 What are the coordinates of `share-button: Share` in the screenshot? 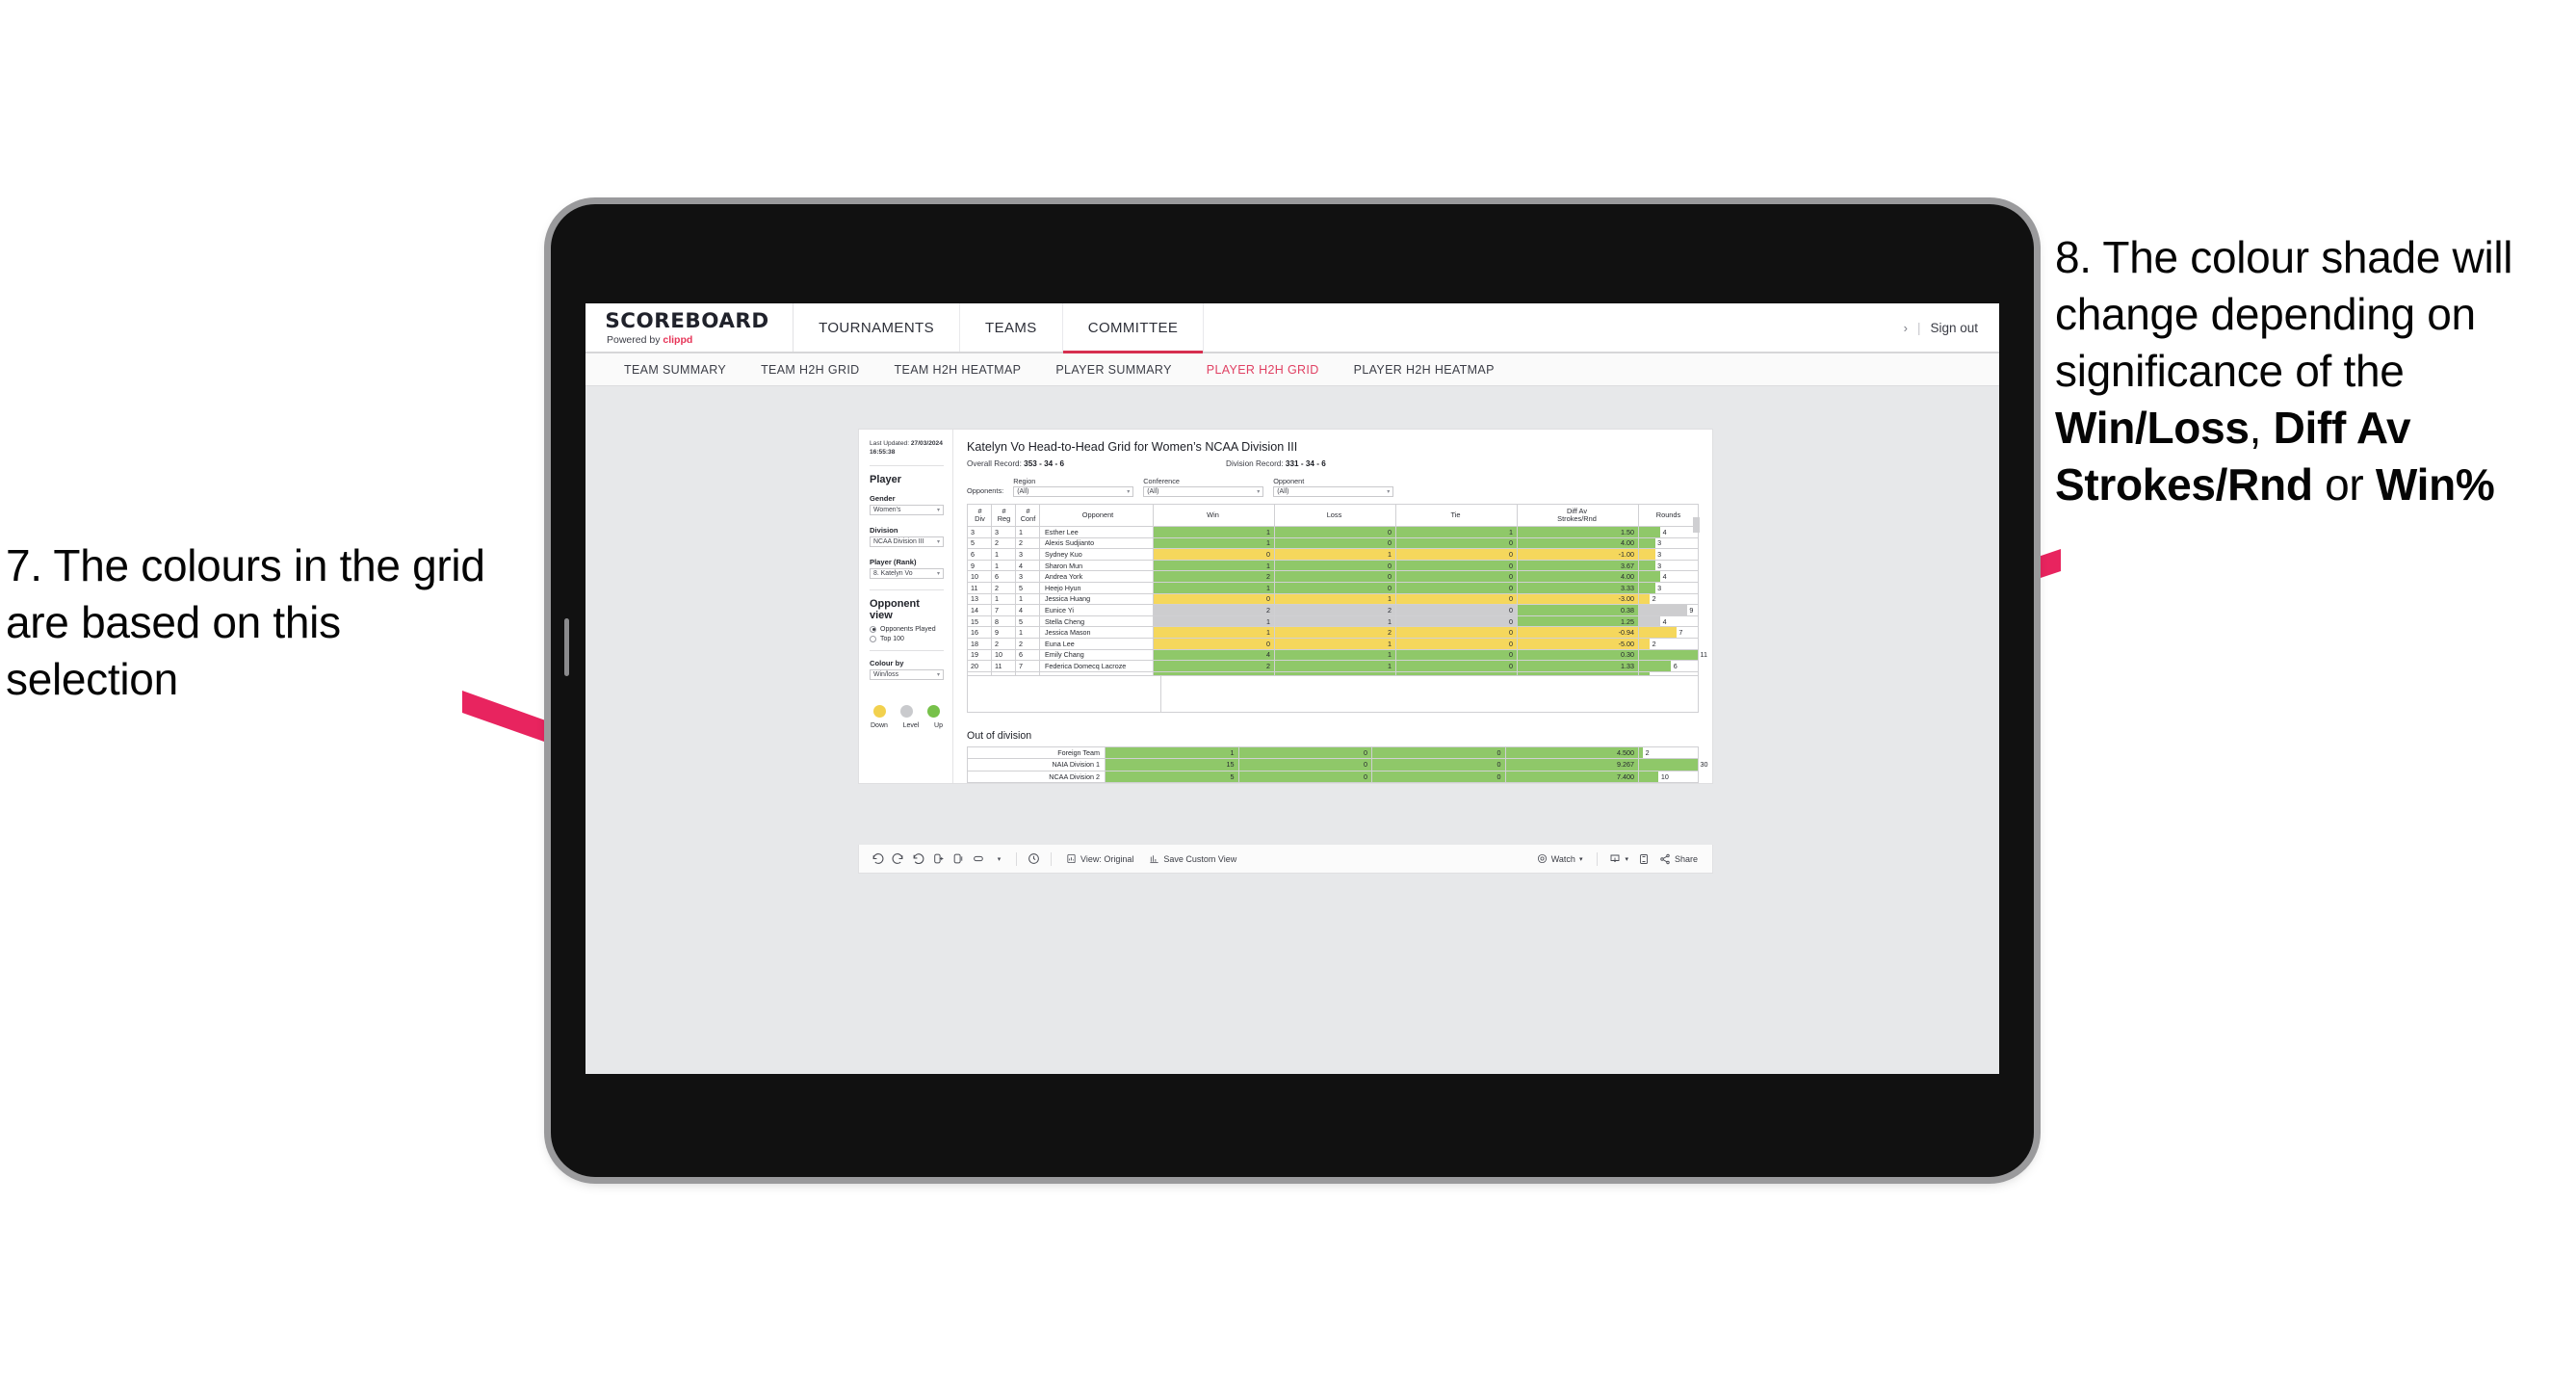 It's located at (1679, 859).